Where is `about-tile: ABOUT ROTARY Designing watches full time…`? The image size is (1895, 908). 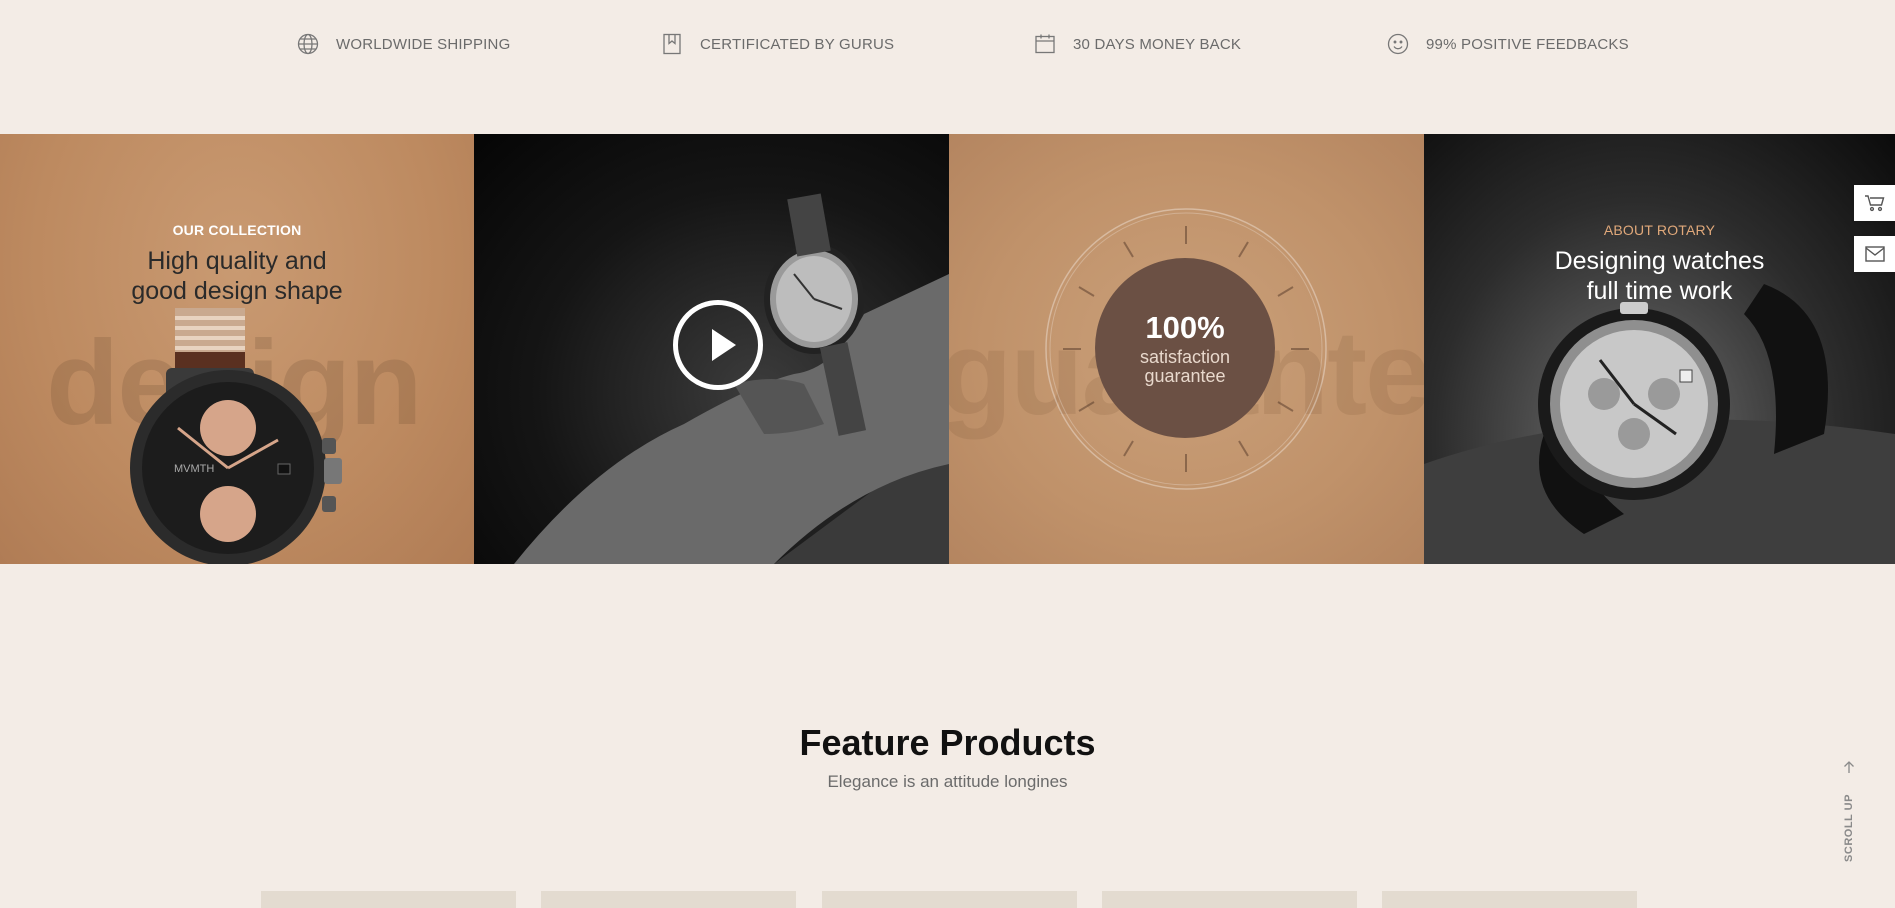 about-tile: ABOUT ROTARY Designing watches full time… is located at coordinates (1659, 349).